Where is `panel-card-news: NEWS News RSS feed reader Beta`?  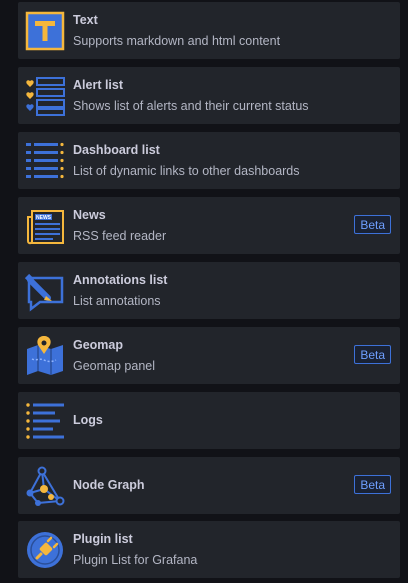 panel-card-news: NEWS News RSS feed reader Beta is located at coordinates (209, 225).